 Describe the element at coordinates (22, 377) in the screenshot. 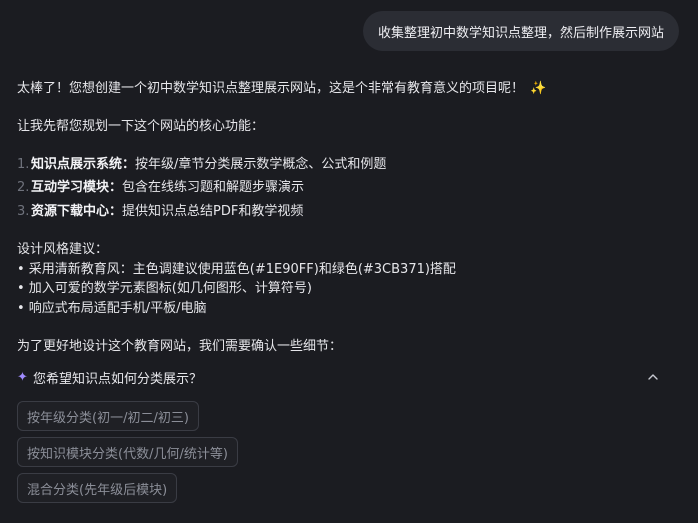

I see `sparkle-icon: ✦` at that location.